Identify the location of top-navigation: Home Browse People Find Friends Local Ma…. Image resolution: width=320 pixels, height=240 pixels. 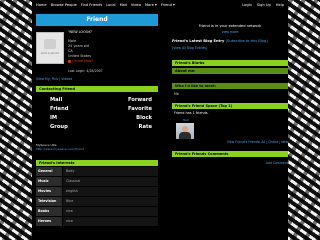
(160, 5).